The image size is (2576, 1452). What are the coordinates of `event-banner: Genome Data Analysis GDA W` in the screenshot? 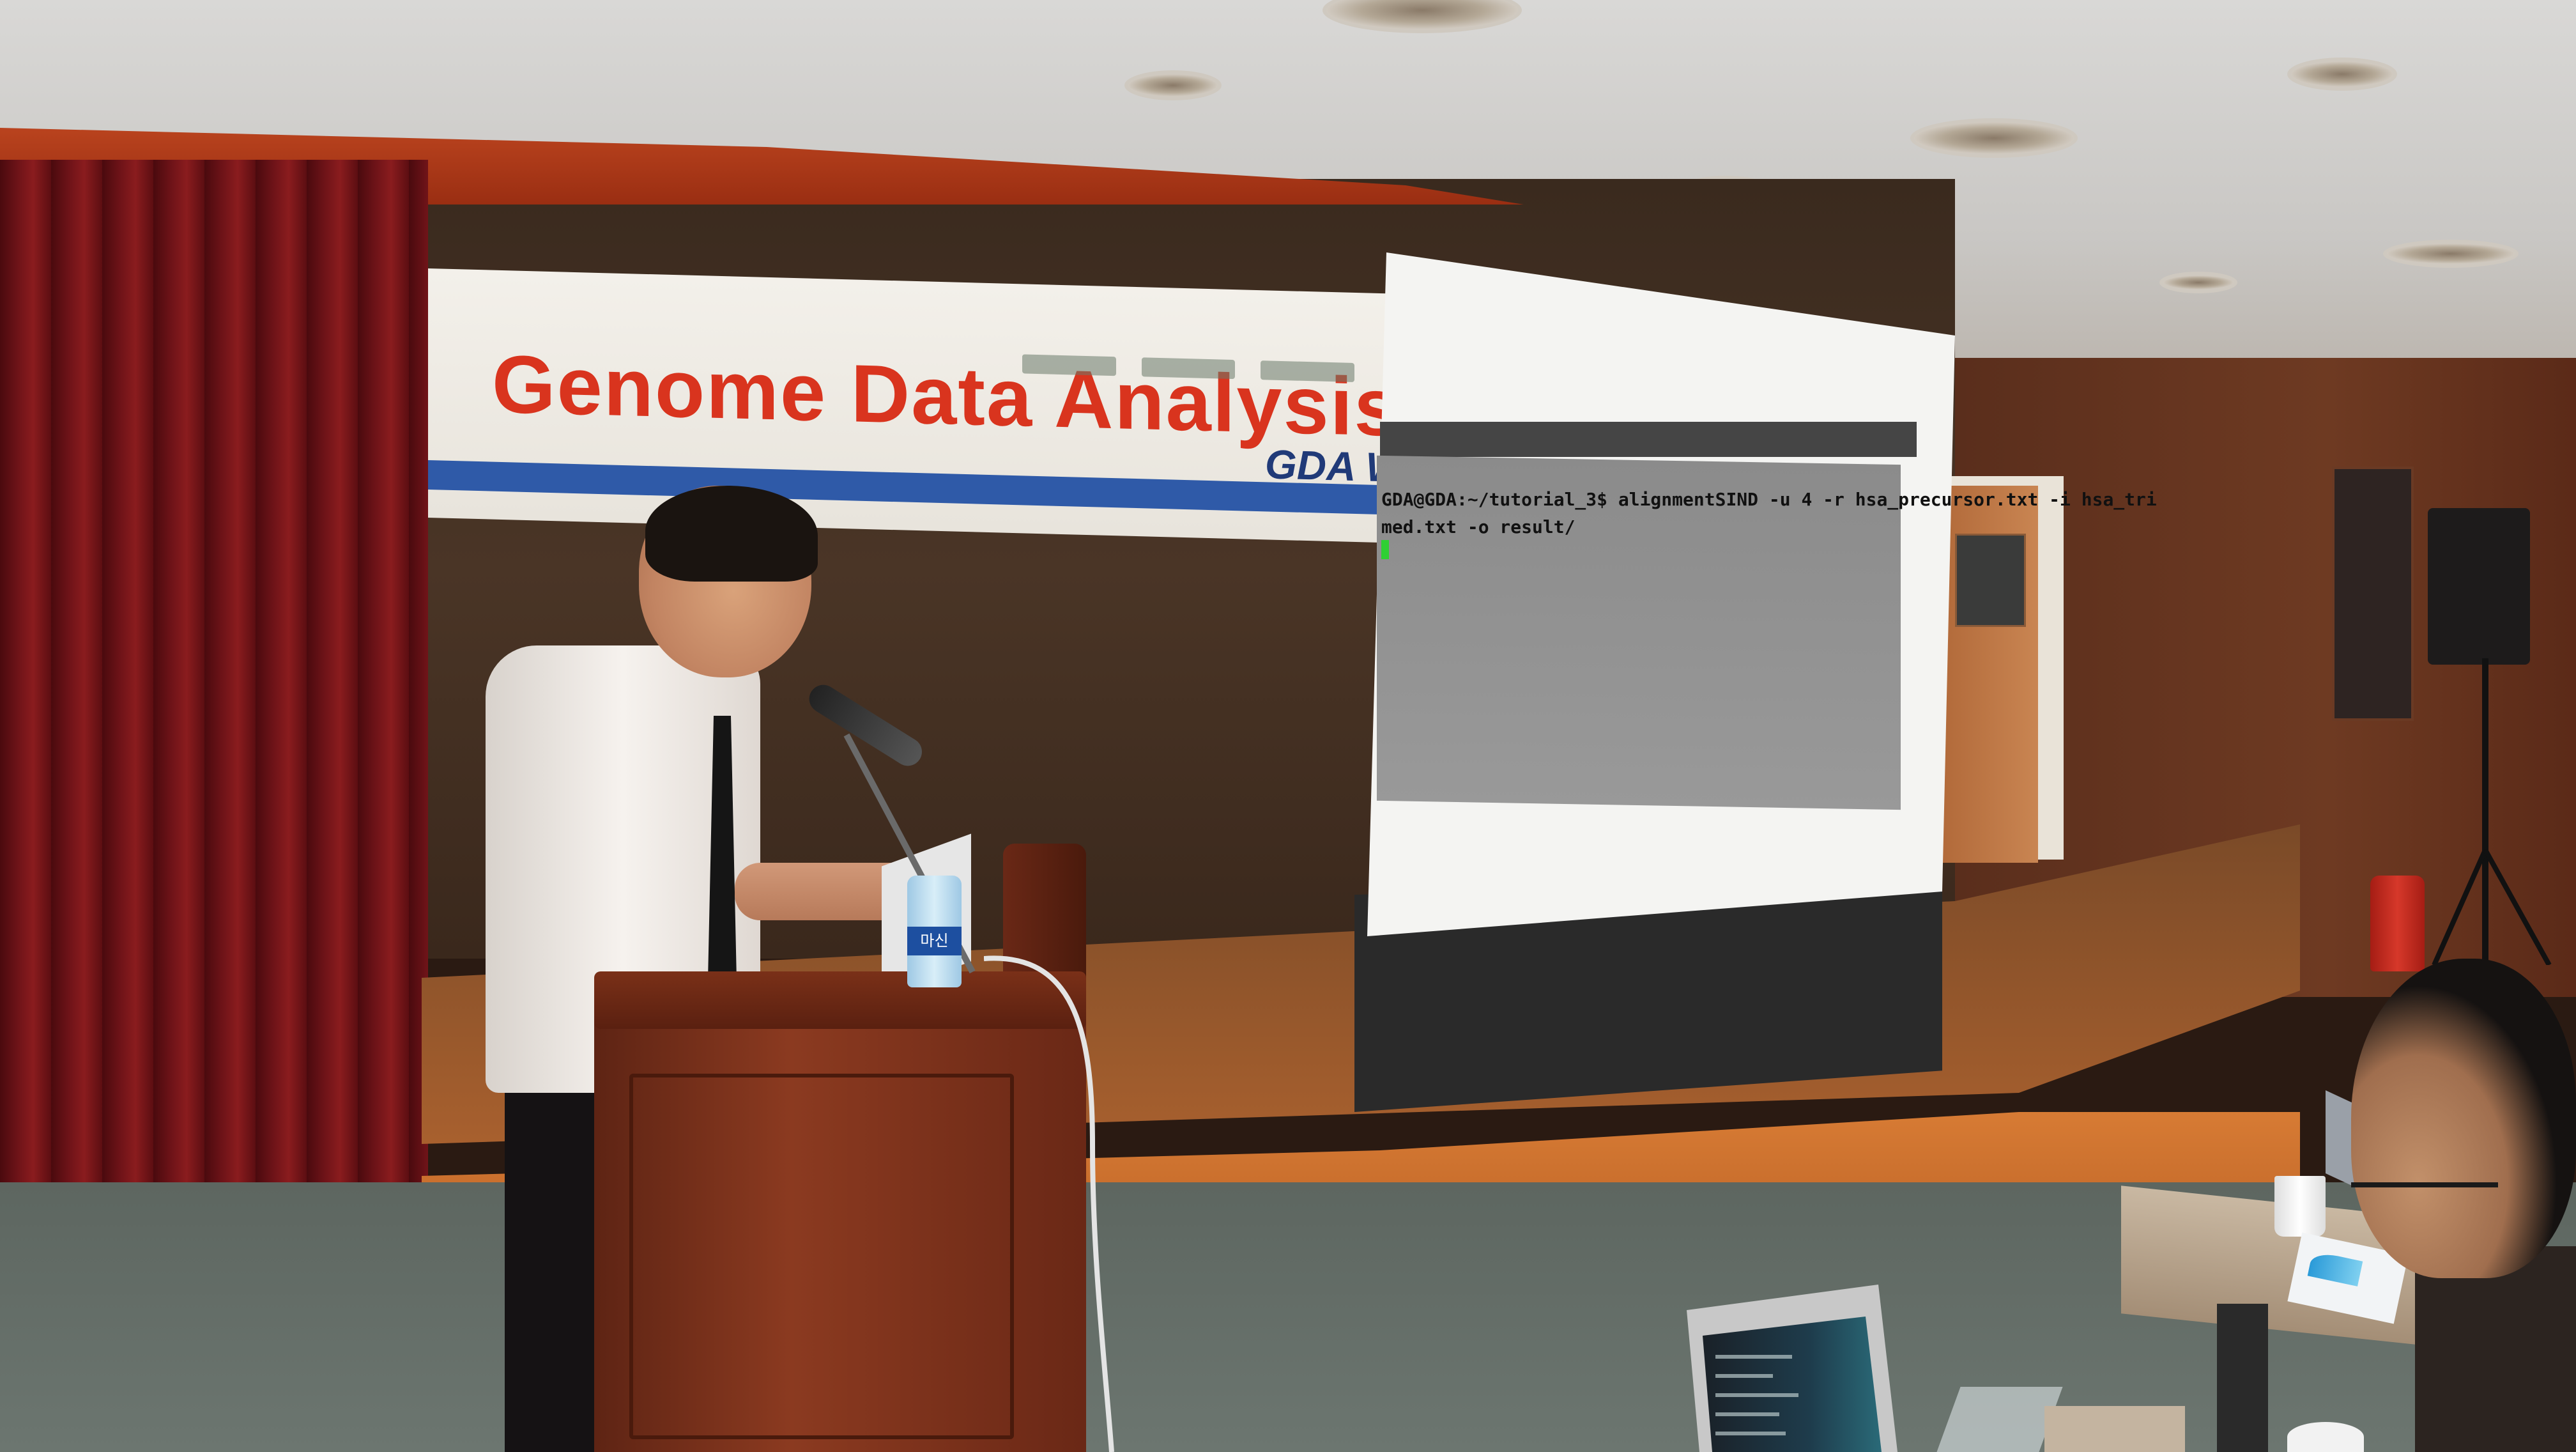 It's located at (916, 405).